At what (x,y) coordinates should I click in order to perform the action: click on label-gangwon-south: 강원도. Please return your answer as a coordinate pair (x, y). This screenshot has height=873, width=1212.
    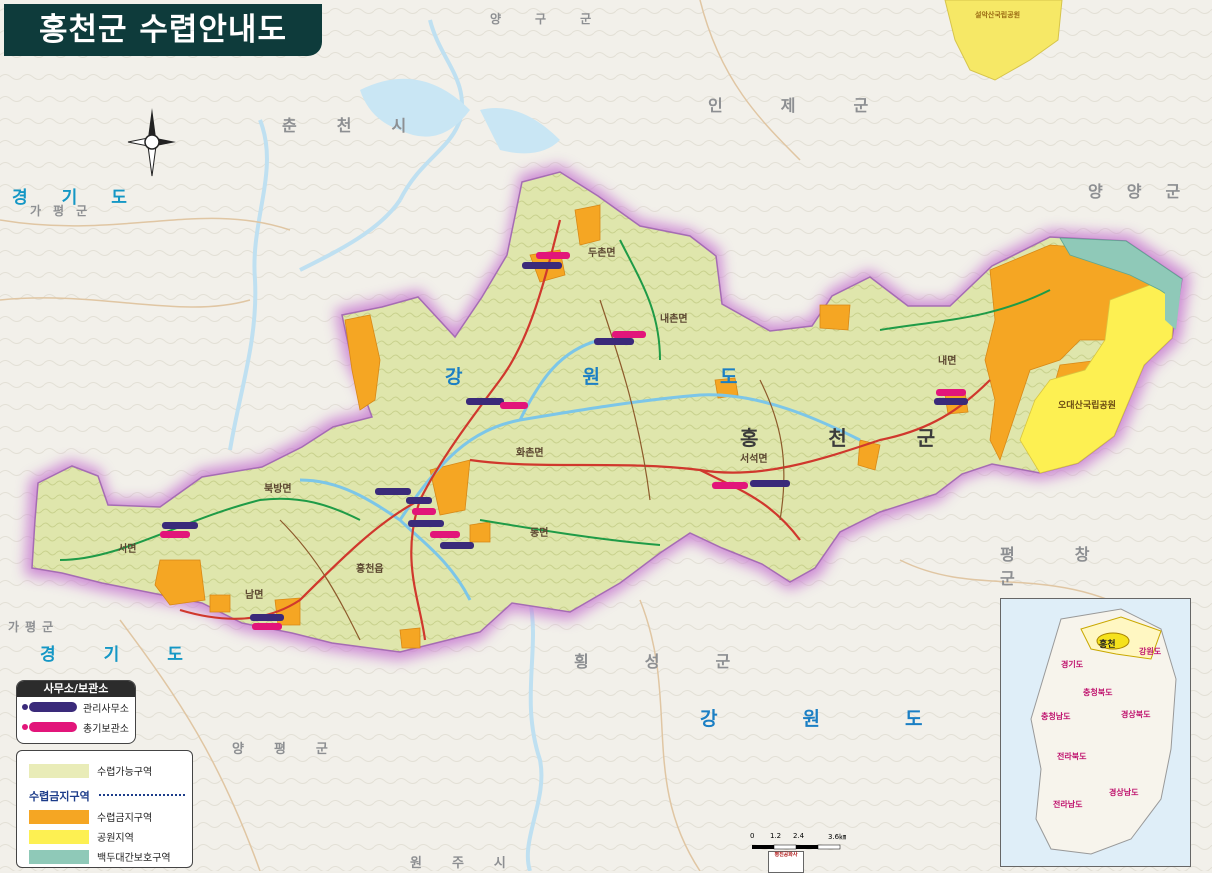
    Looking at the image, I should click on (854, 719).